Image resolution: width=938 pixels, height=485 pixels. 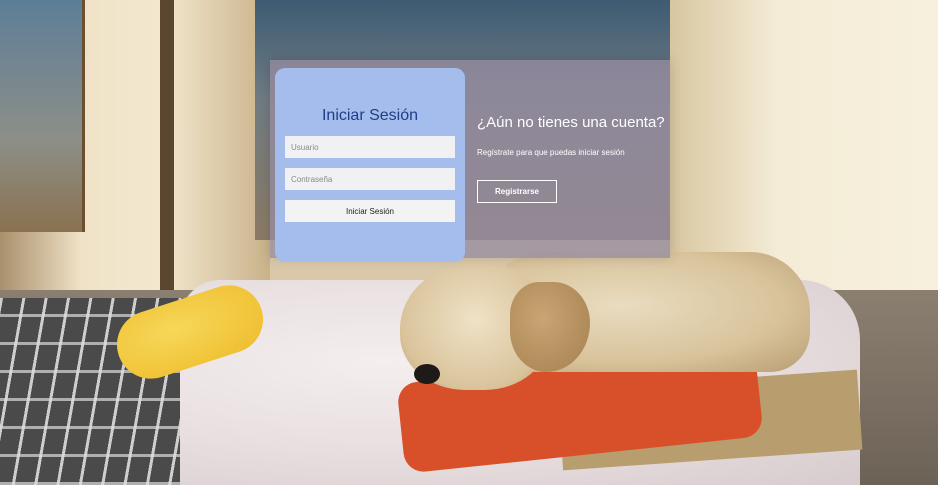 What do you see at coordinates (370, 115) in the screenshot?
I see `login-title: Iniciar Sesión` at bounding box center [370, 115].